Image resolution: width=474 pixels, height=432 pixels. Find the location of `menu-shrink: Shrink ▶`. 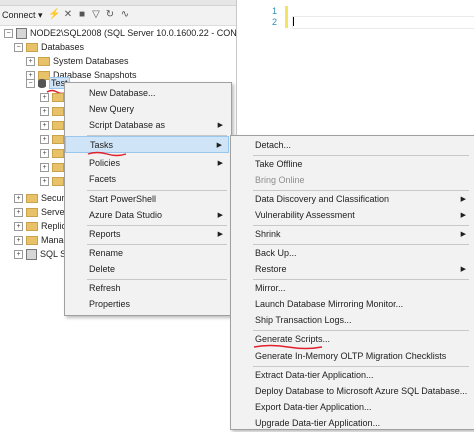

menu-shrink: Shrink ▶ is located at coordinates (351, 234).